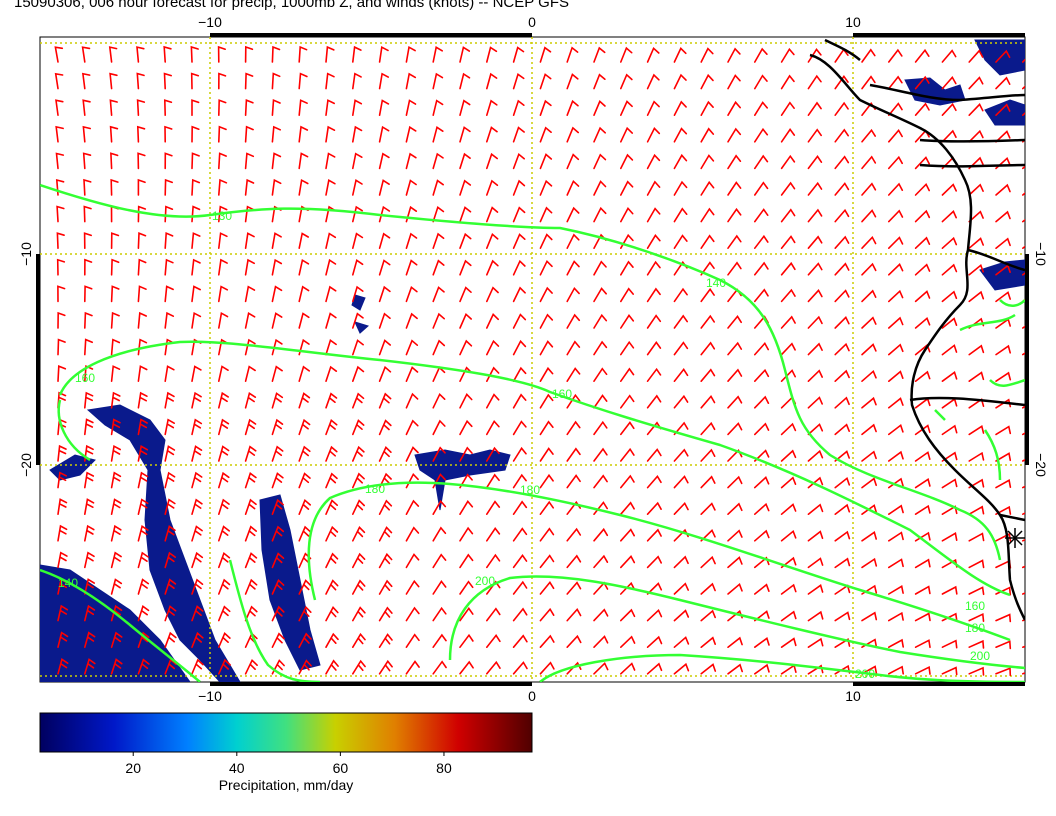  What do you see at coordinates (26, 254) in the screenshot?
I see `left-tick-lat-minus10: −10` at bounding box center [26, 254].